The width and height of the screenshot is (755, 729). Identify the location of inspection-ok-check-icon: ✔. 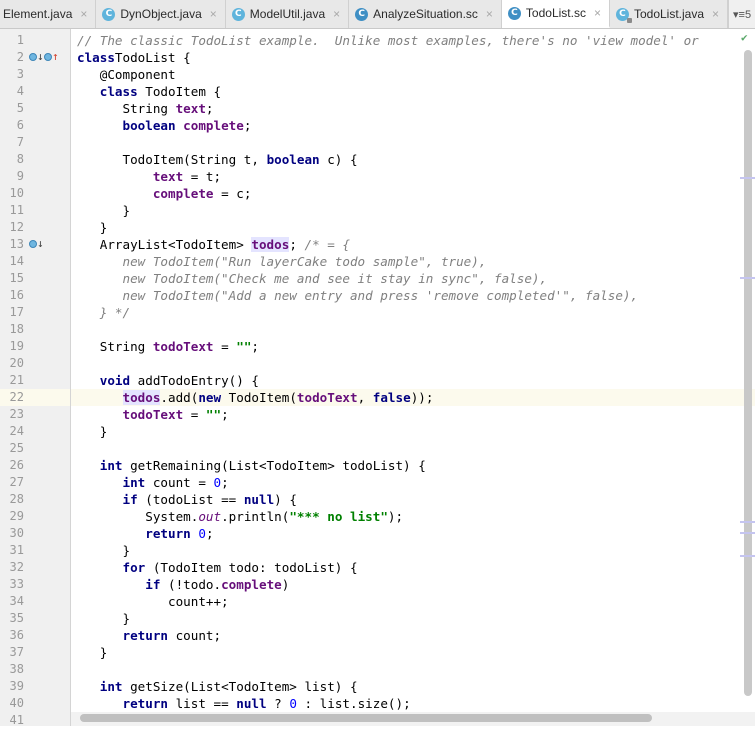
(744, 37).